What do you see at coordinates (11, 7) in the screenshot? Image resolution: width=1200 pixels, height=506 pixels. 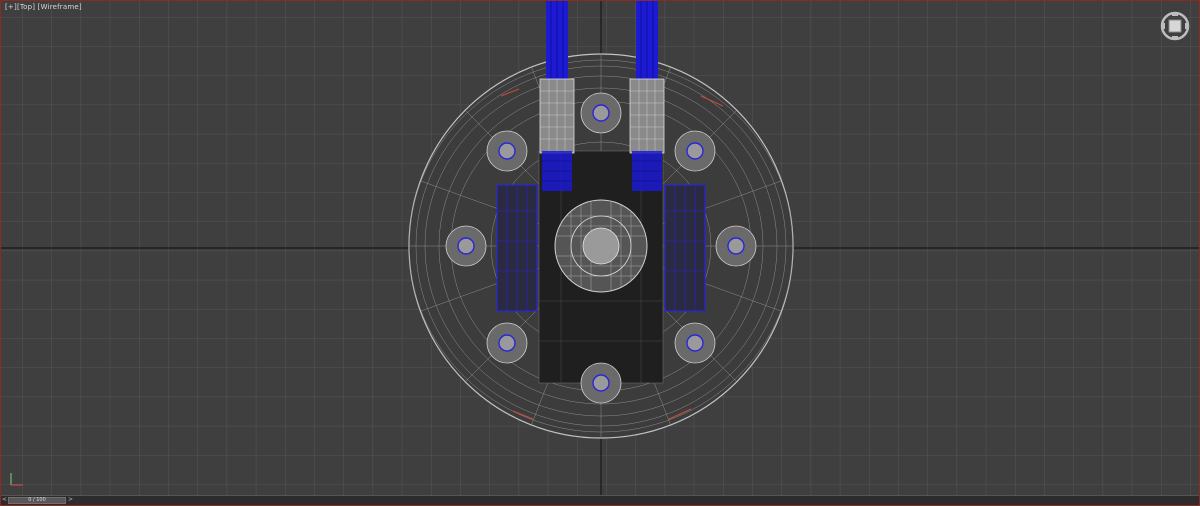 I see `viewport-menu-plus: [+]` at bounding box center [11, 7].